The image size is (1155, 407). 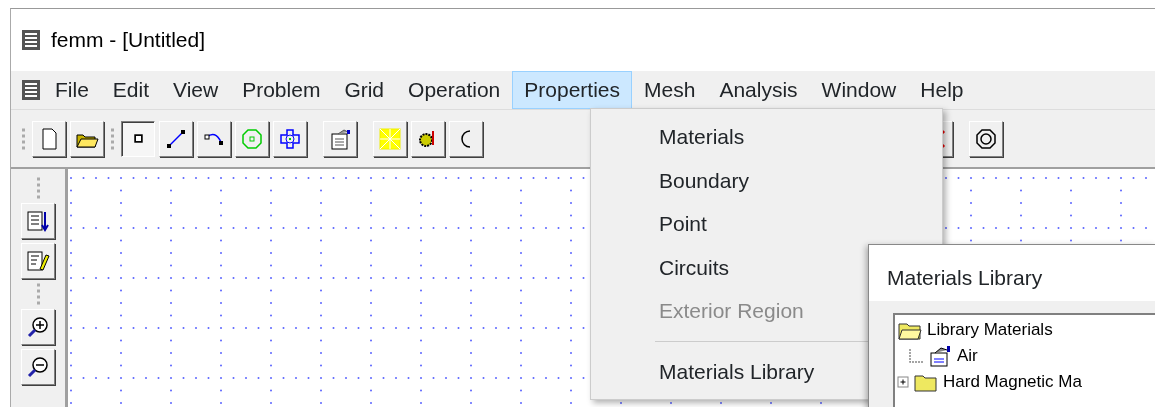 I want to click on material-icon, so click(x=940, y=356).